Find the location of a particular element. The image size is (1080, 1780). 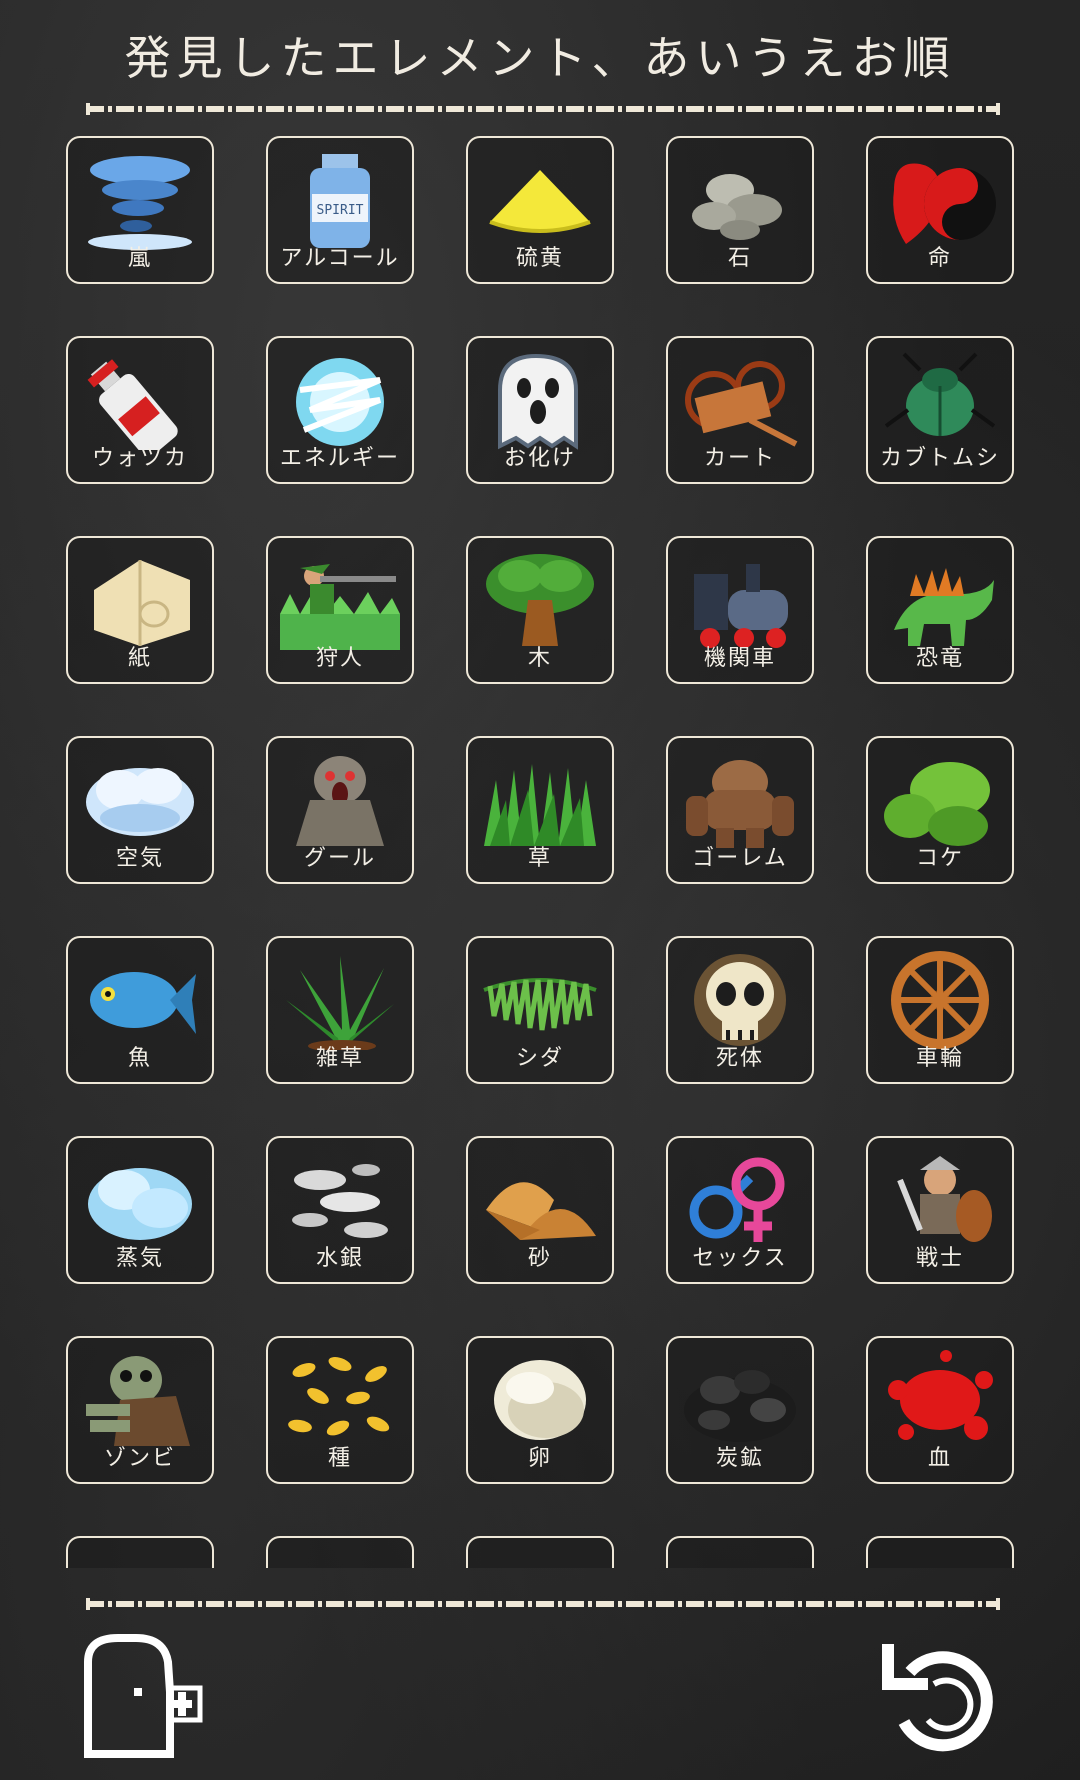

element-tile: 炭鉱 is located at coordinates (740, 1410).